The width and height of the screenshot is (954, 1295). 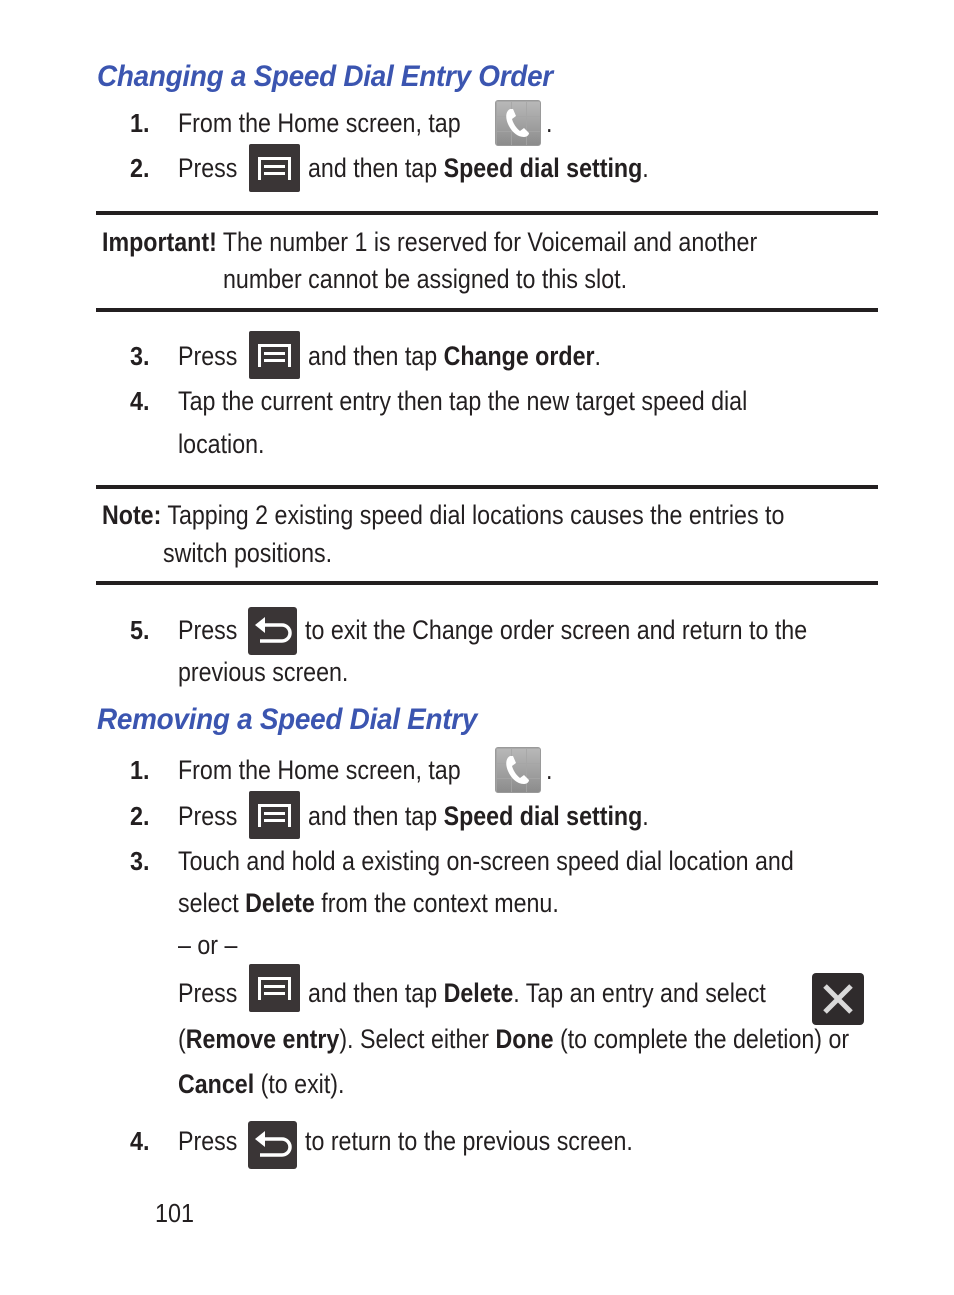 I want to click on step-bold-remove-entry: Remove entry, so click(x=262, y=1039).